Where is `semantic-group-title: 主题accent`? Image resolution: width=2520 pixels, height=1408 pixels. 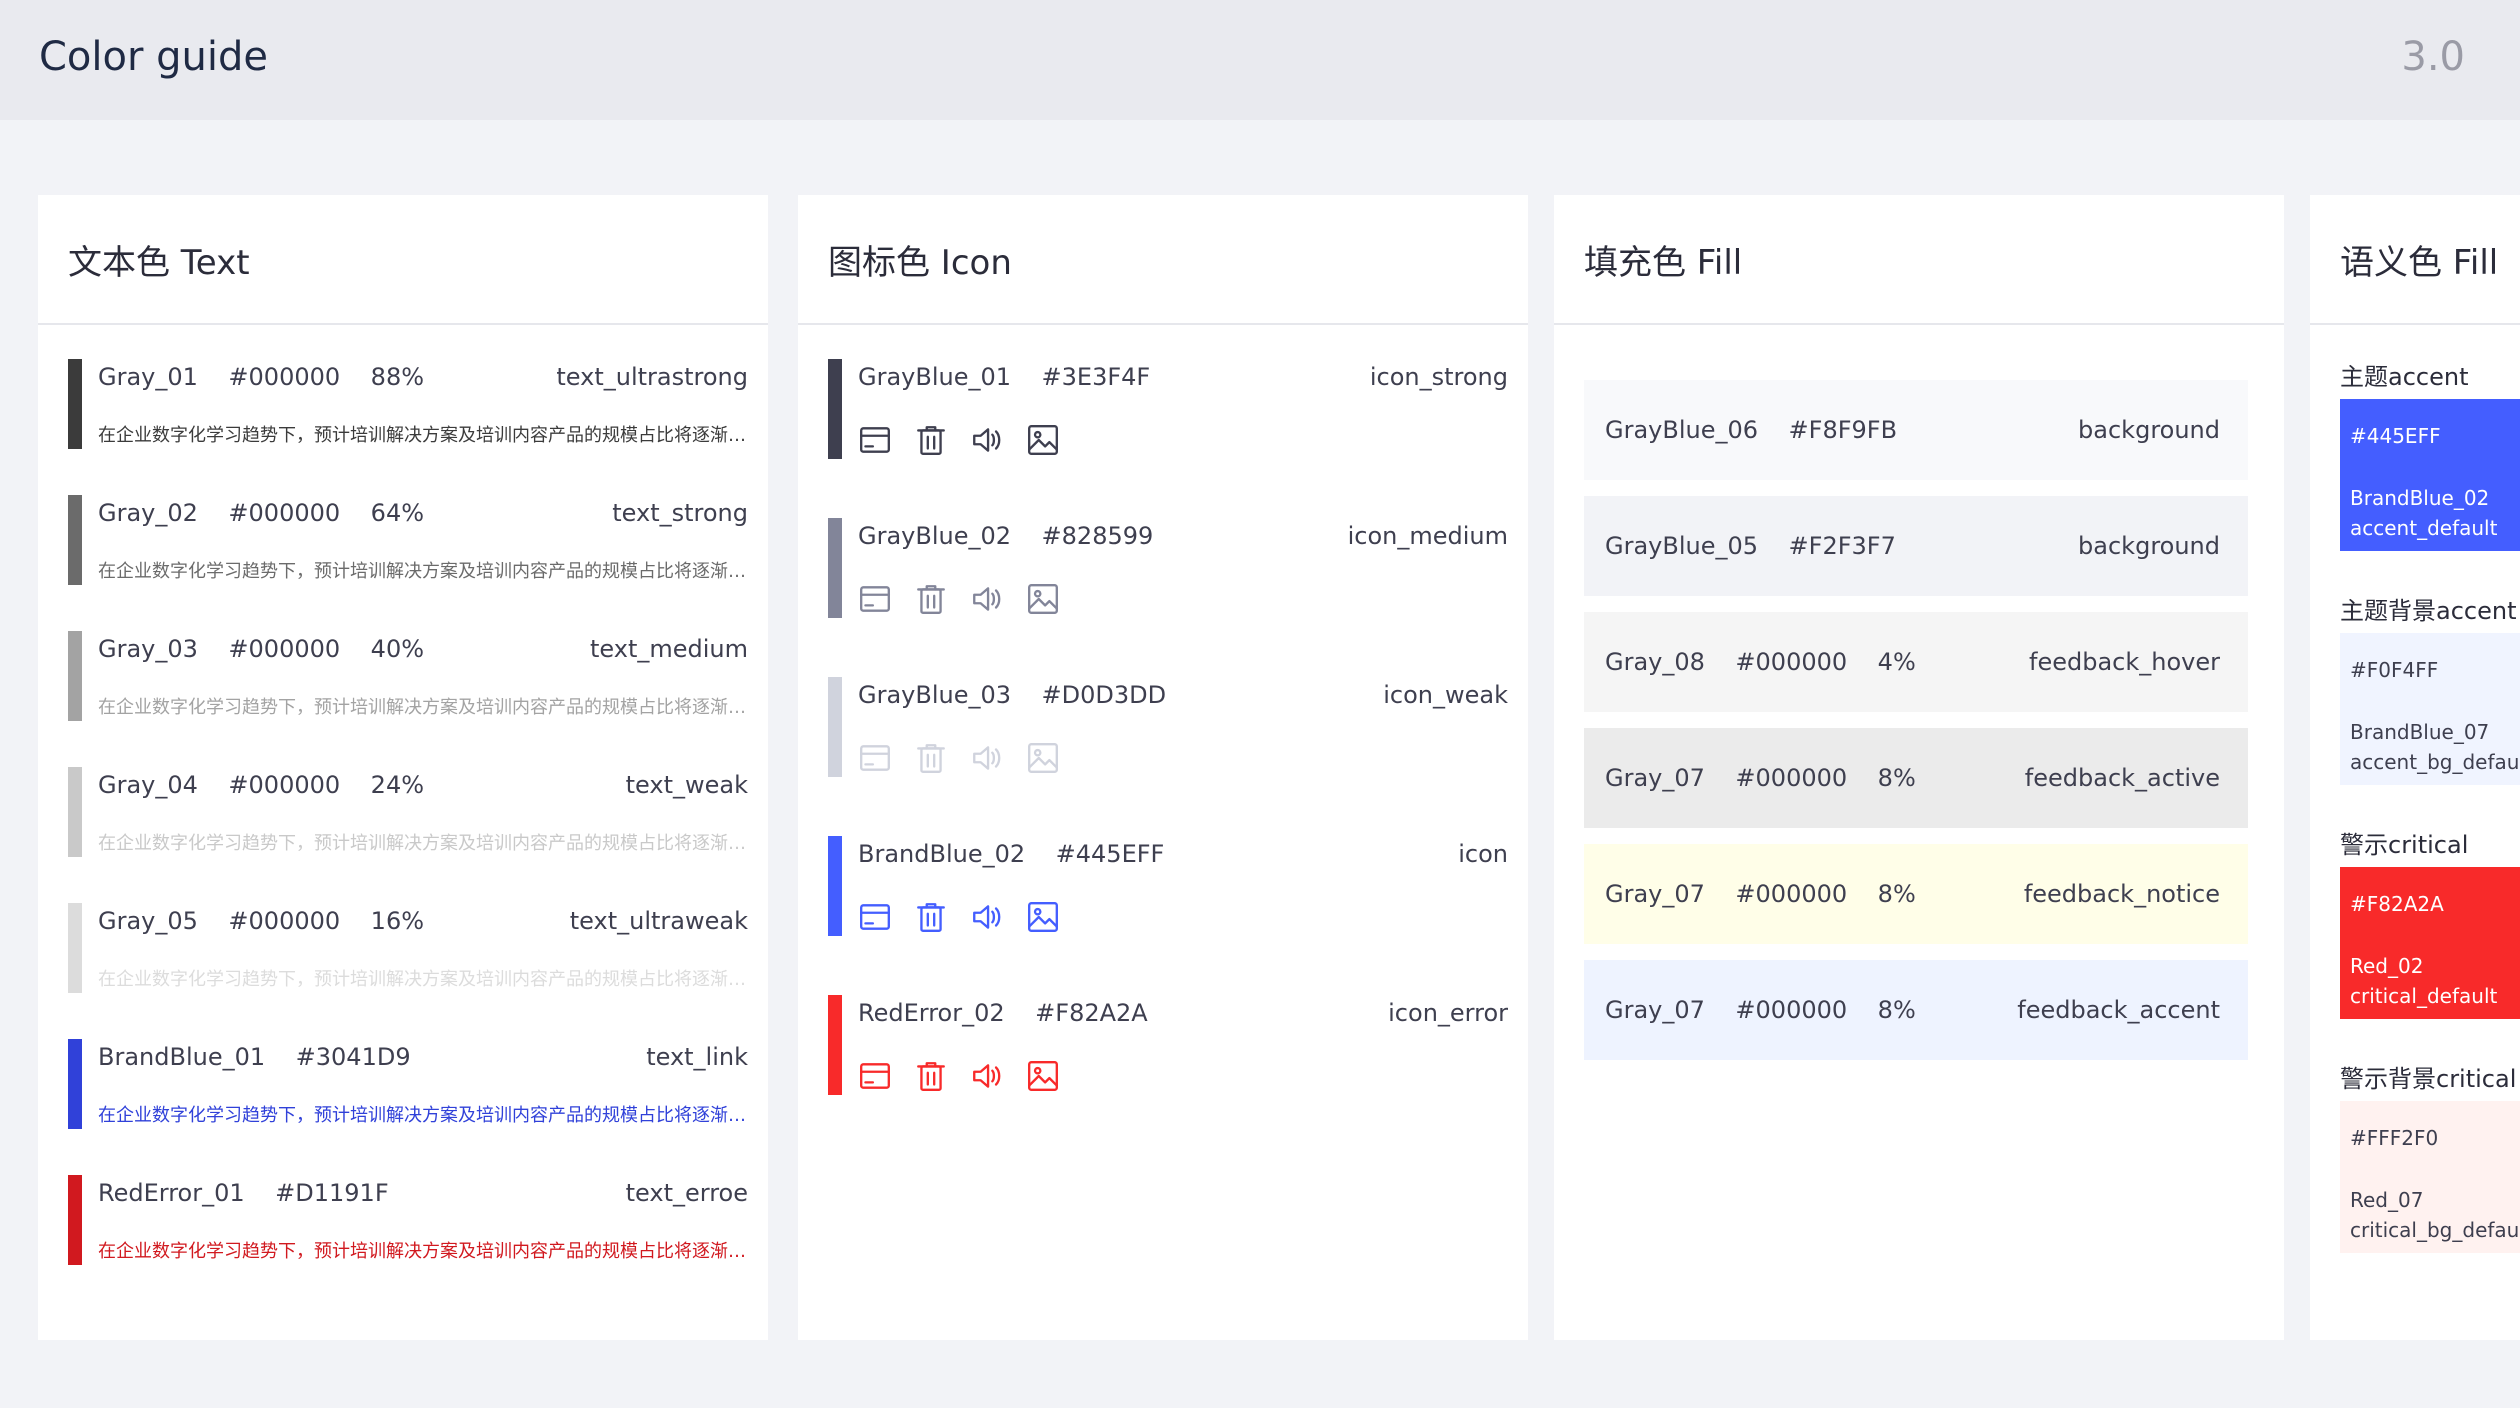
semantic-group-title: 主题accent is located at coordinates (2404, 377).